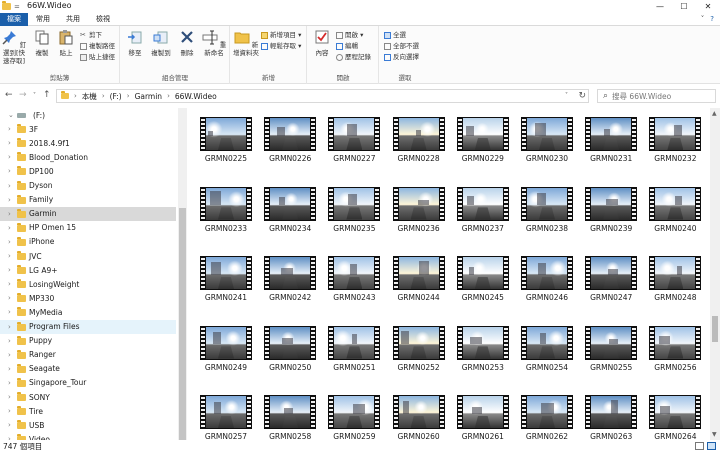 The width and height of the screenshot is (720, 453). Describe the element at coordinates (88, 425) in the screenshot. I see `tree-item: › USB` at that location.